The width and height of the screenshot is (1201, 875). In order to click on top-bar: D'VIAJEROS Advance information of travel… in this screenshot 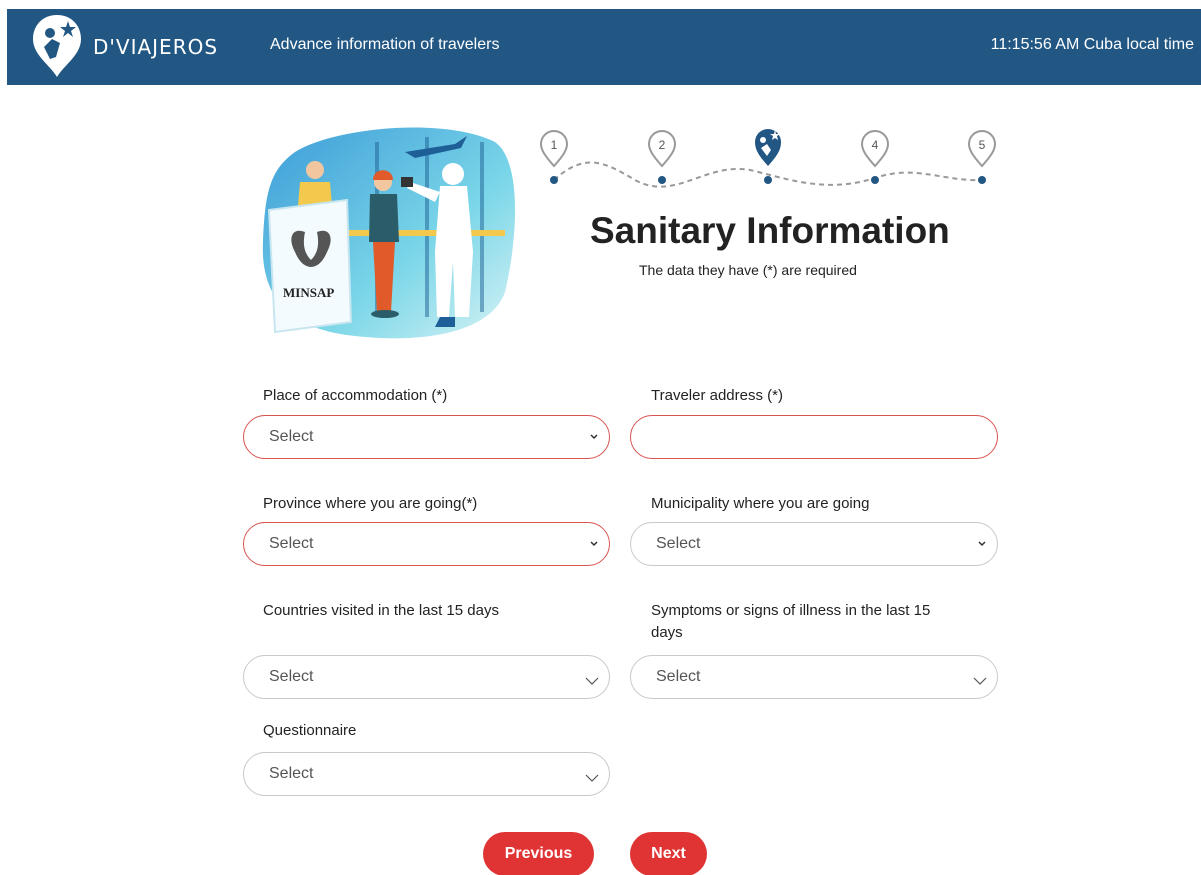, I will do `click(604, 47)`.